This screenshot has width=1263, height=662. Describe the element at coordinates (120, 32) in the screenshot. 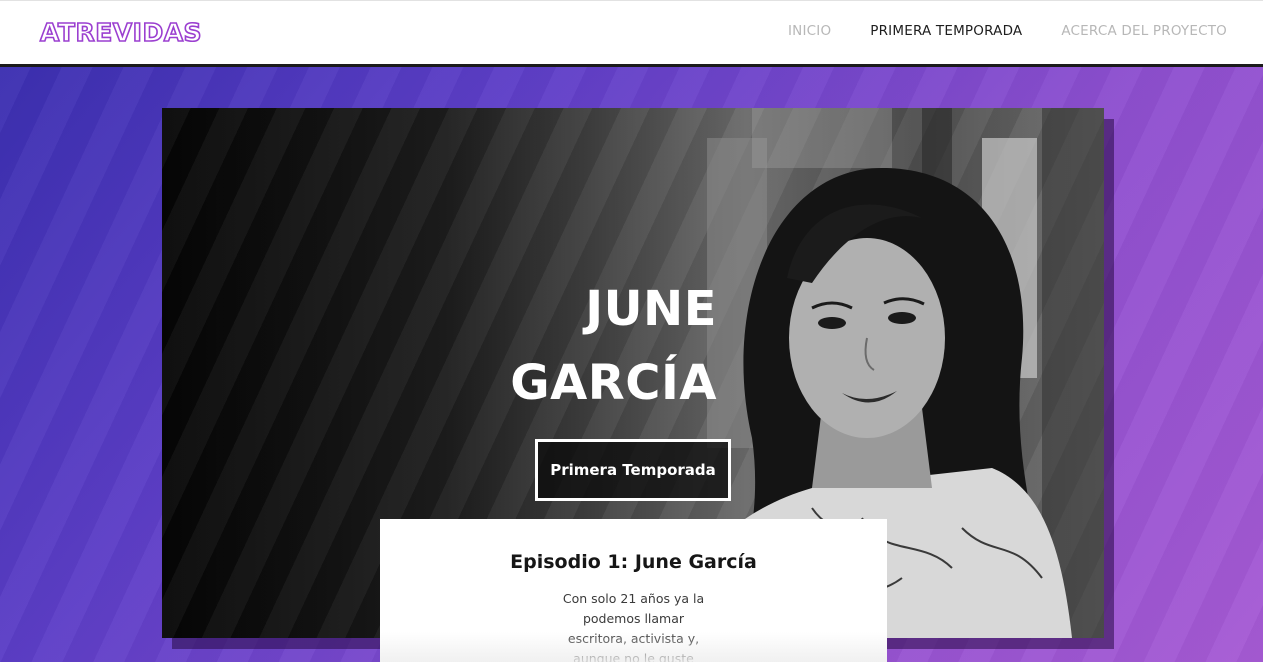

I see `site-logo: ATREVIDAS` at that location.